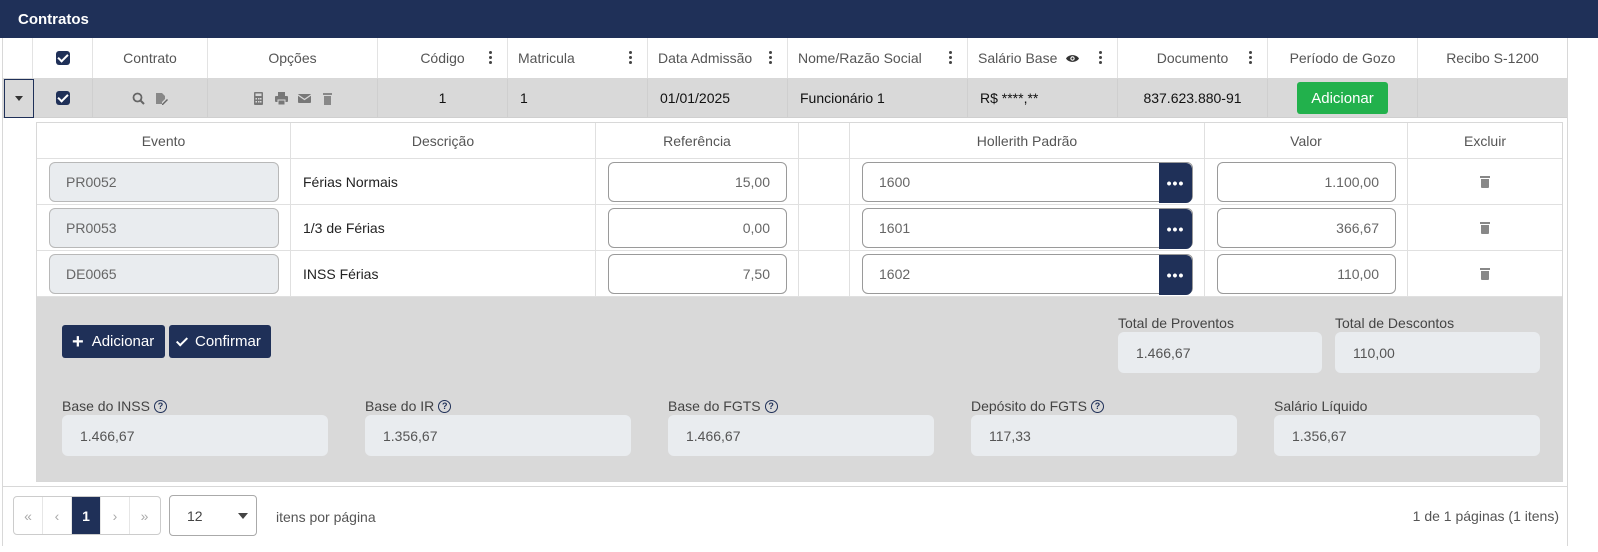 This screenshot has height=552, width=1598. I want to click on row-periodo-gozo: Adicionar, so click(1343, 98).